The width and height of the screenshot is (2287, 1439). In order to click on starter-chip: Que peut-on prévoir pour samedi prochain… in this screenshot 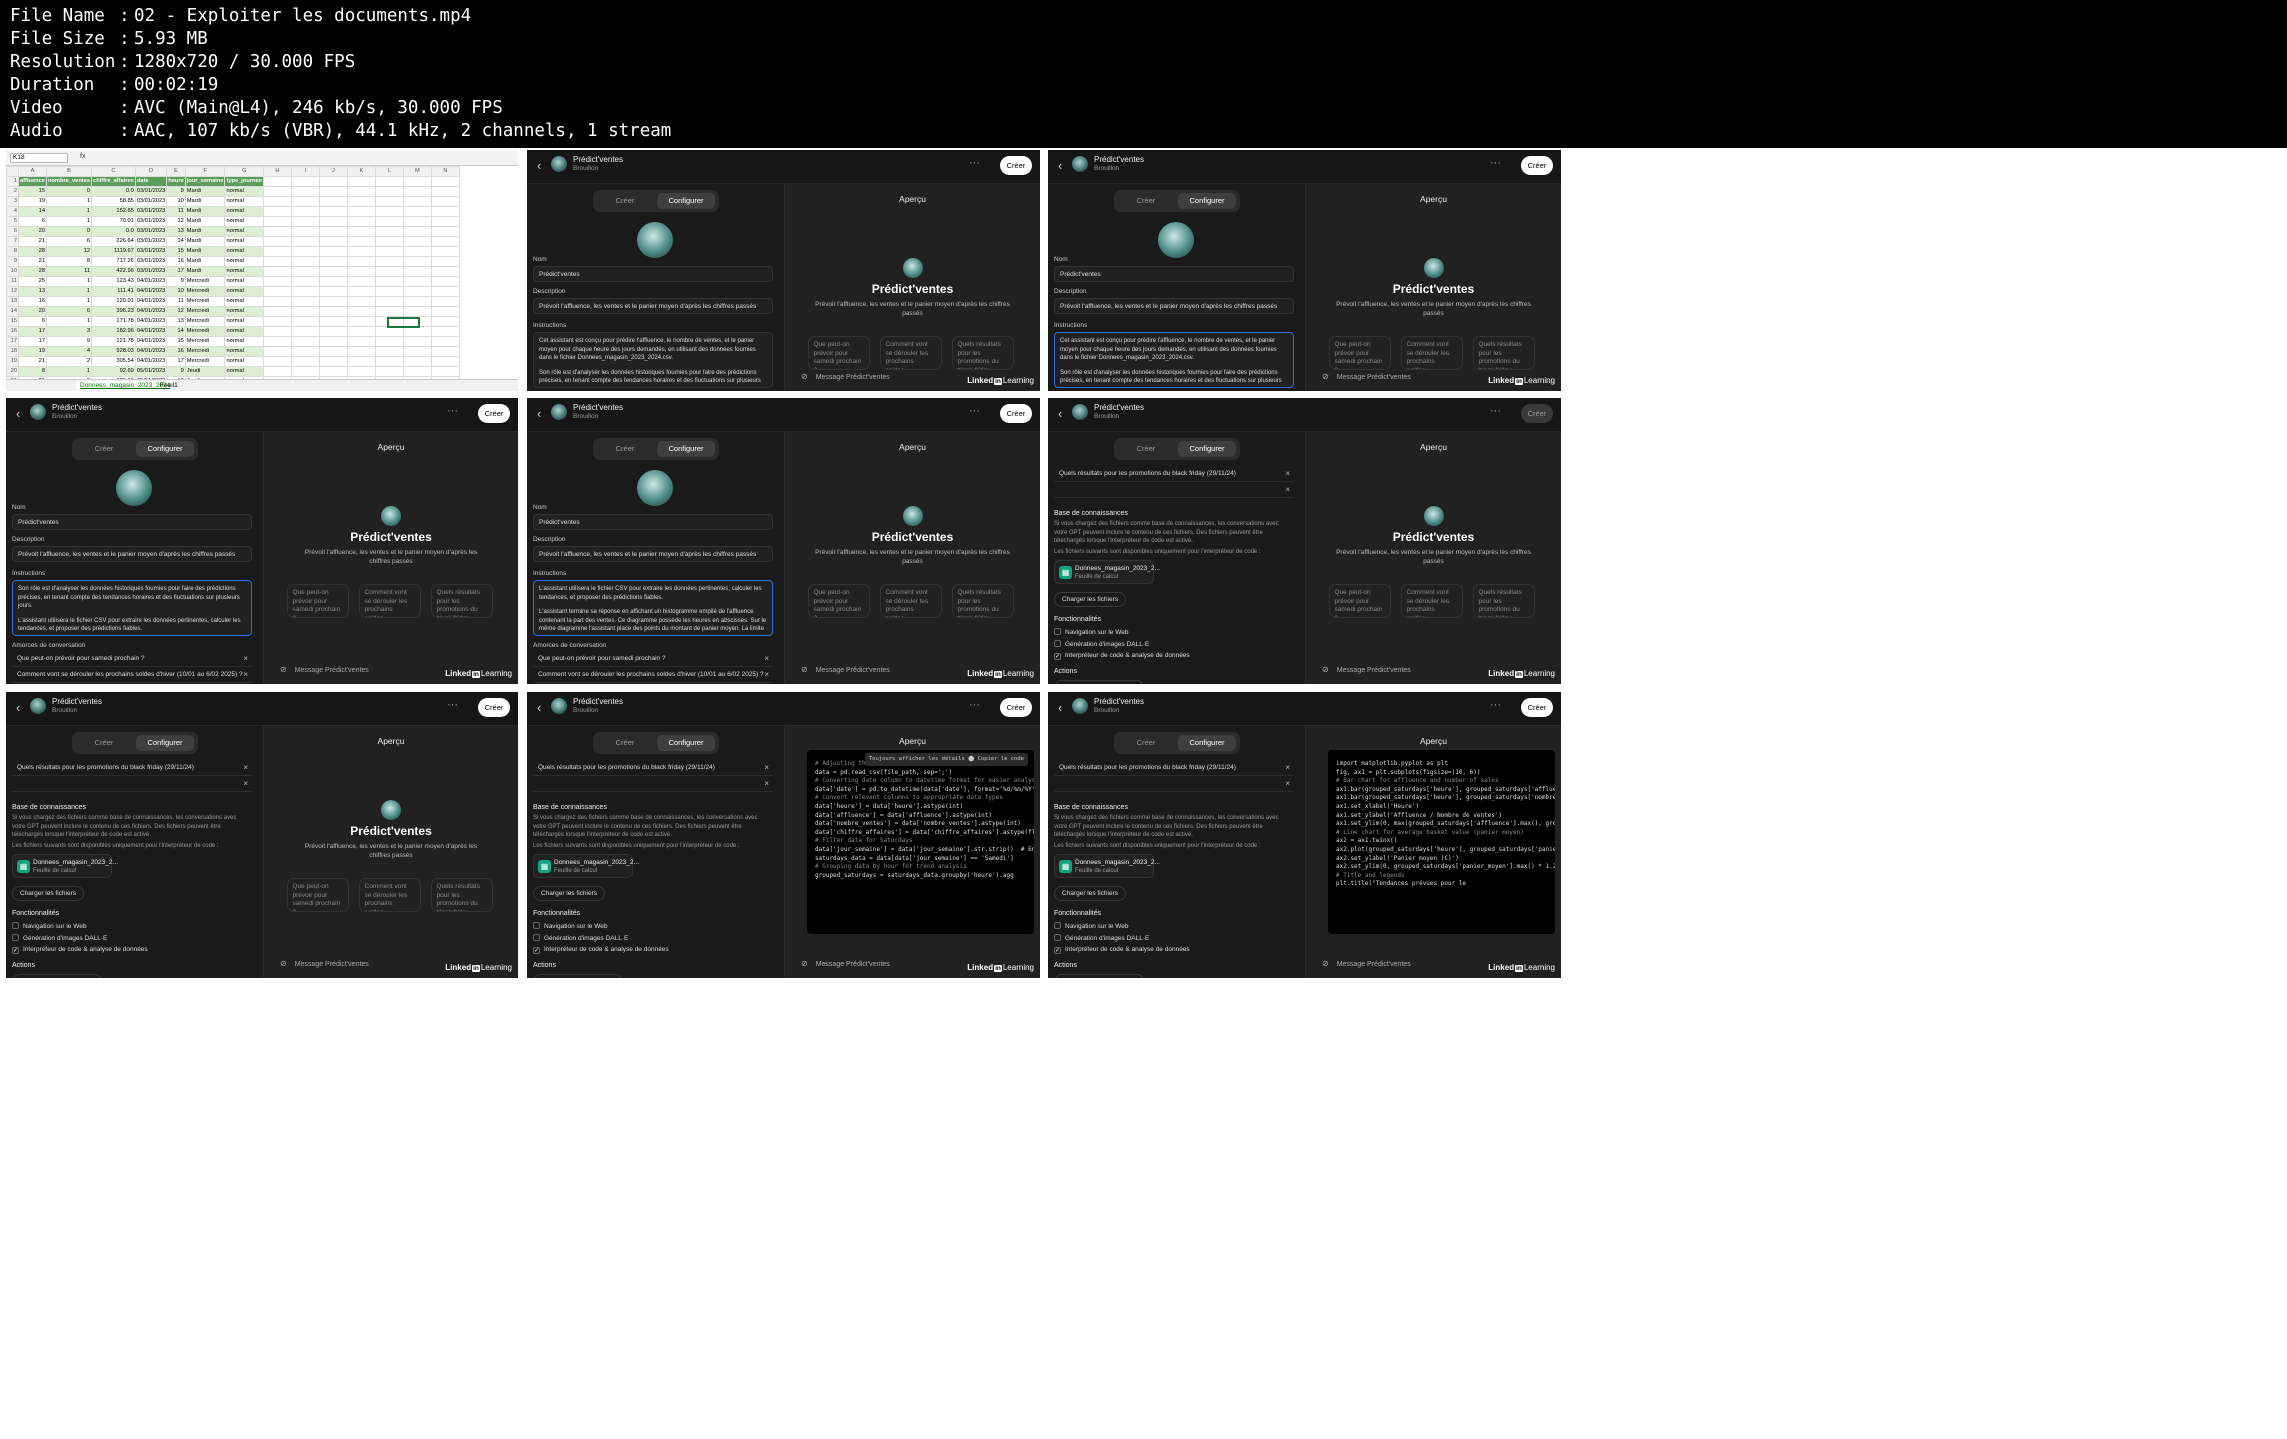, I will do `click(838, 601)`.